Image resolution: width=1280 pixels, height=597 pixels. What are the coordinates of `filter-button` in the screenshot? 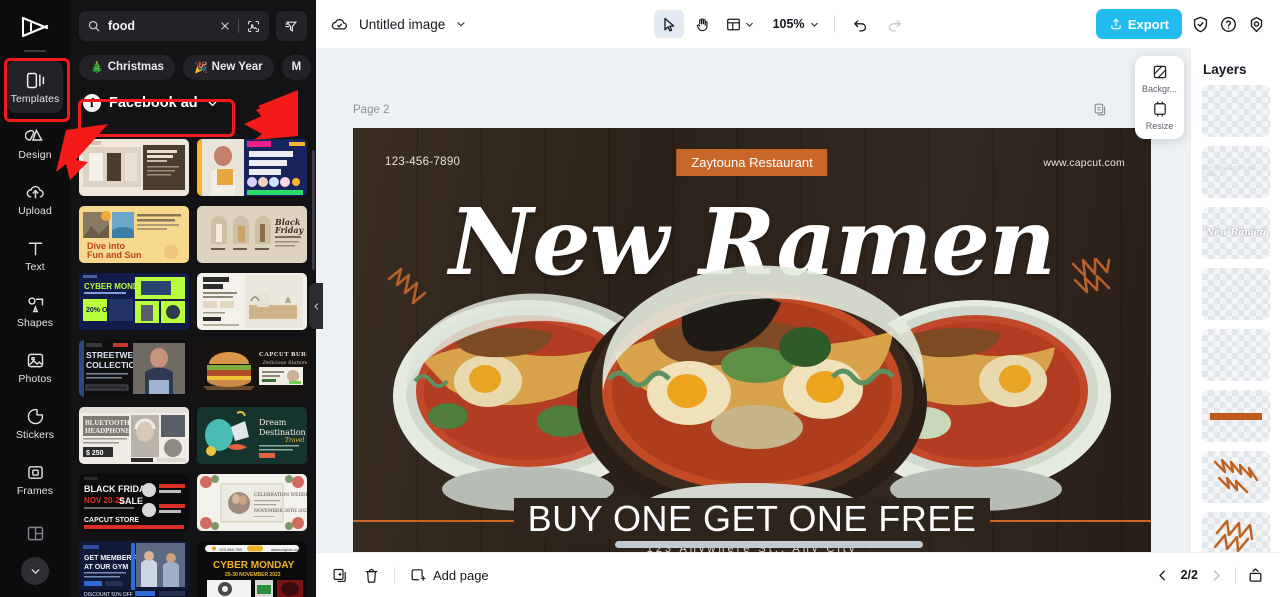 It's located at (291, 26).